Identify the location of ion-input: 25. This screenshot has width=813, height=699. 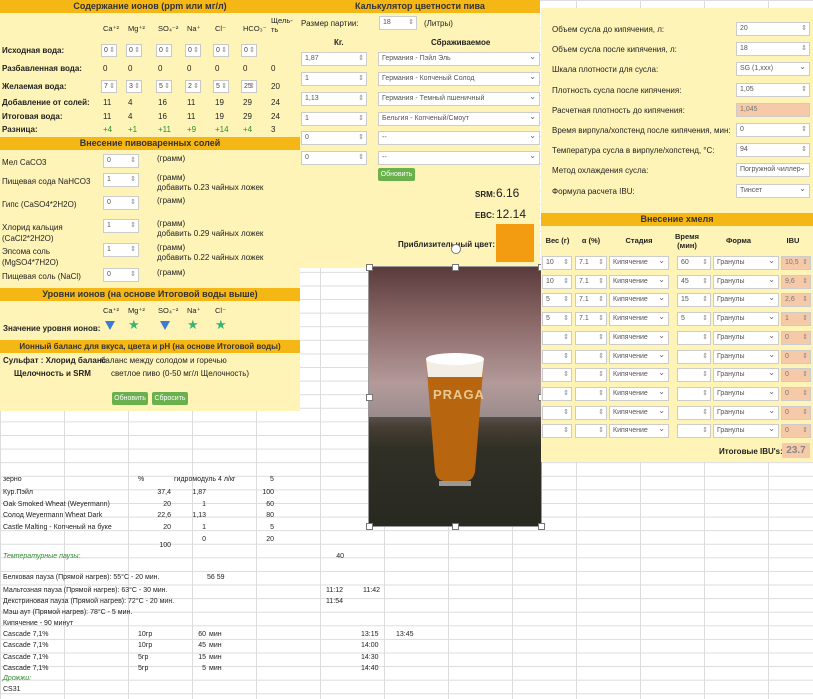
(249, 86).